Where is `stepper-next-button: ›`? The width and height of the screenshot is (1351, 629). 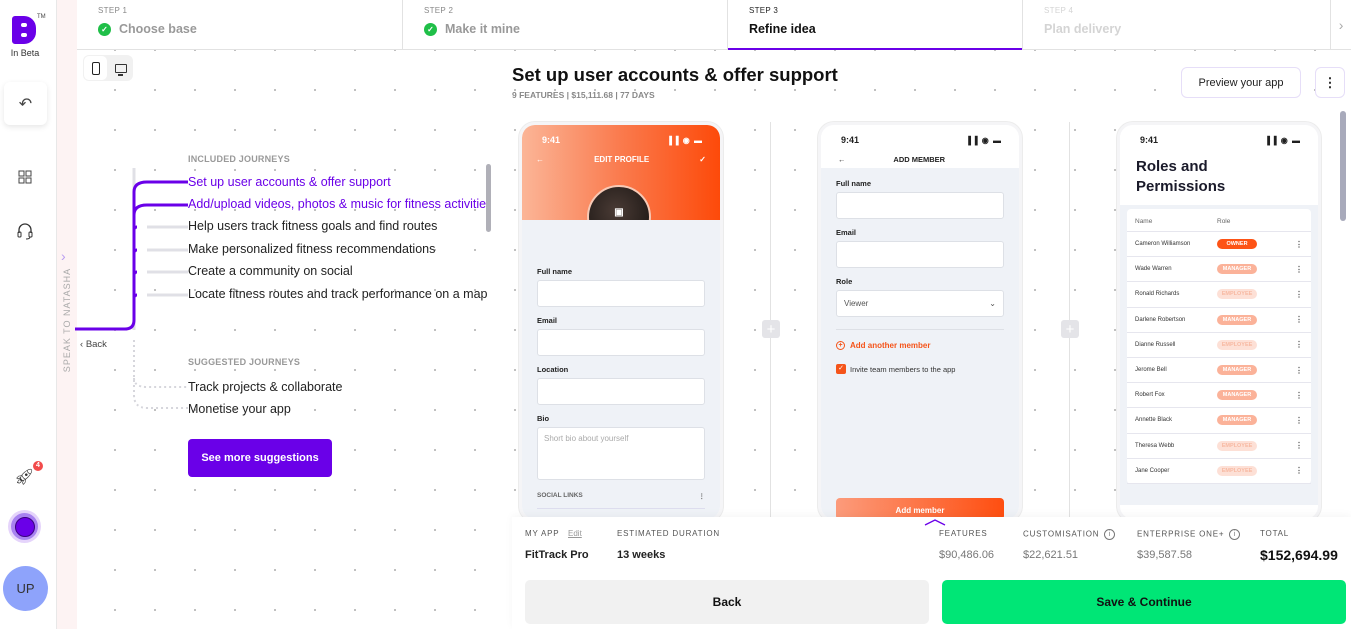
stepper-next-button: › is located at coordinates (1341, 24).